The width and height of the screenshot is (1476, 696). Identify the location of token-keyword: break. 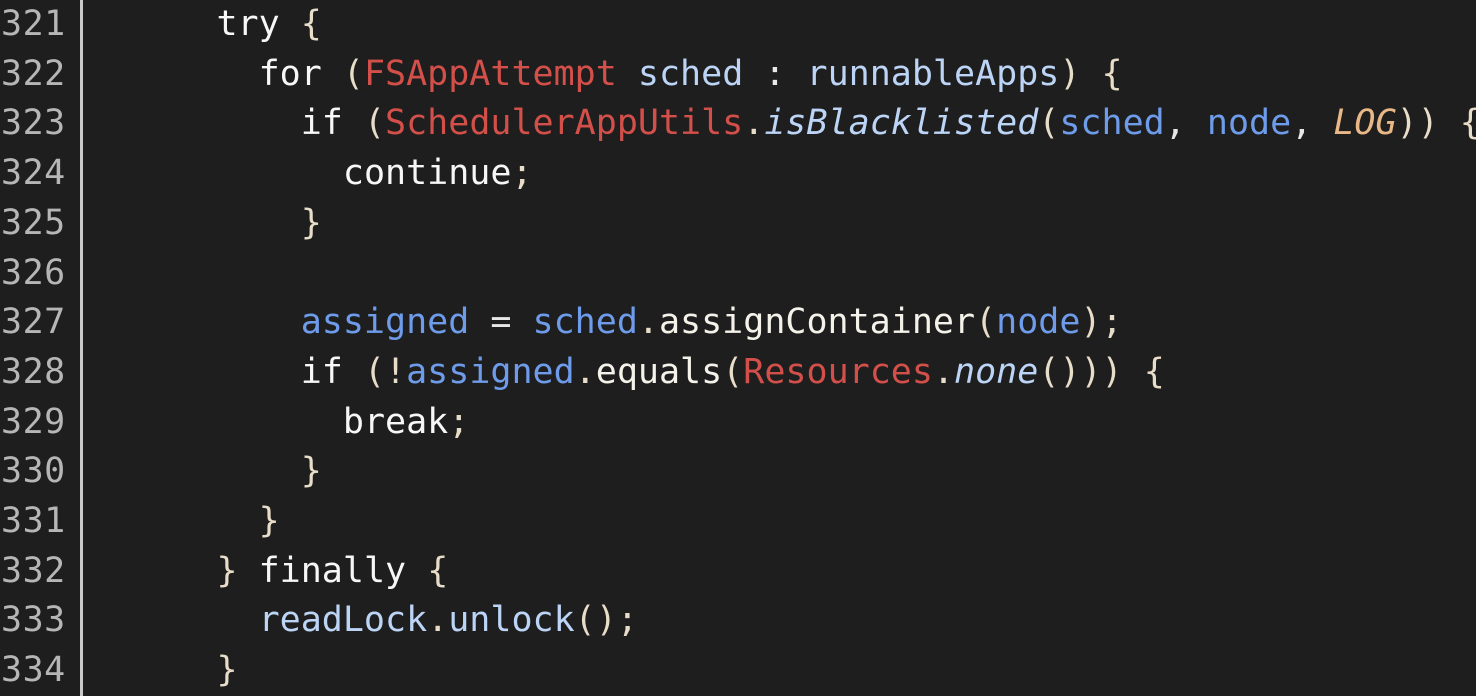
(395, 421).